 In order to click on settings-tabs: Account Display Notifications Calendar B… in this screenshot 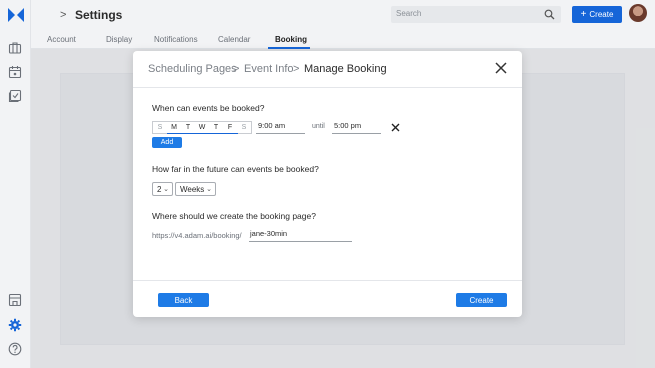, I will do `click(343, 39)`.